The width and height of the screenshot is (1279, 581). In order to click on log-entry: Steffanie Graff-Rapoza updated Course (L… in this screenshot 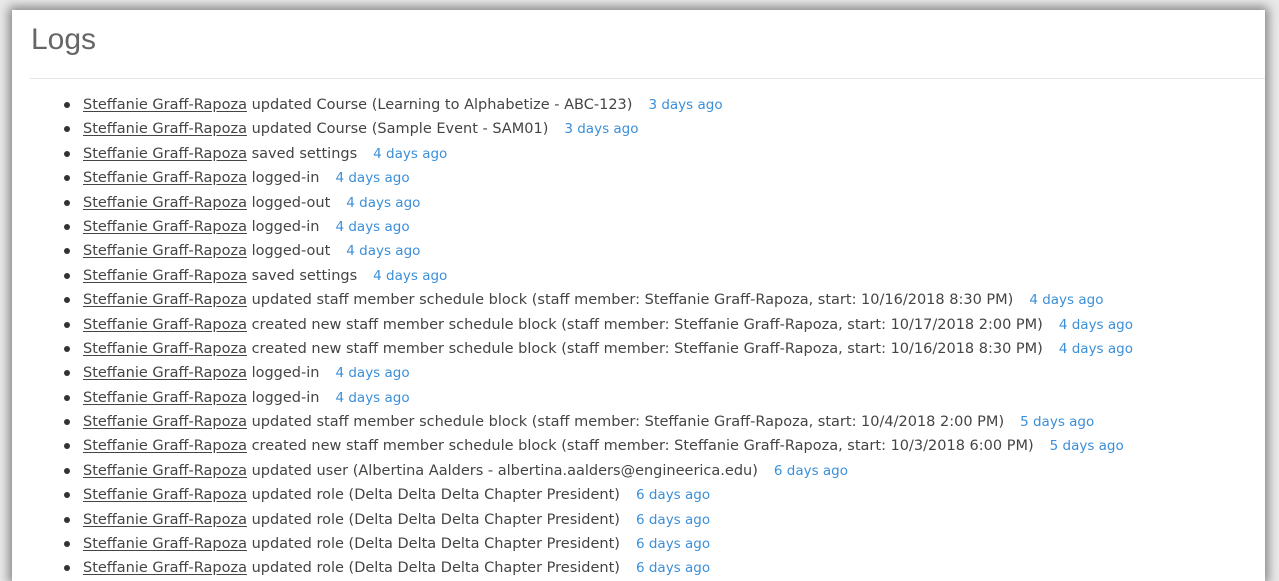, I will do `click(598, 105)`.